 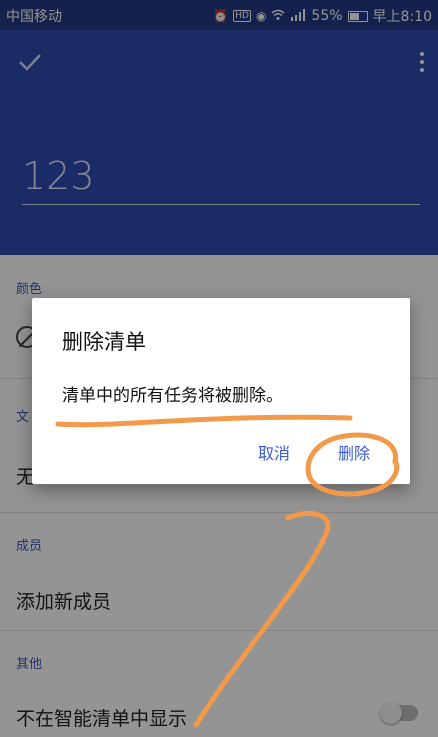 I want to click on dialog-title: 删除清单, so click(x=104, y=342).